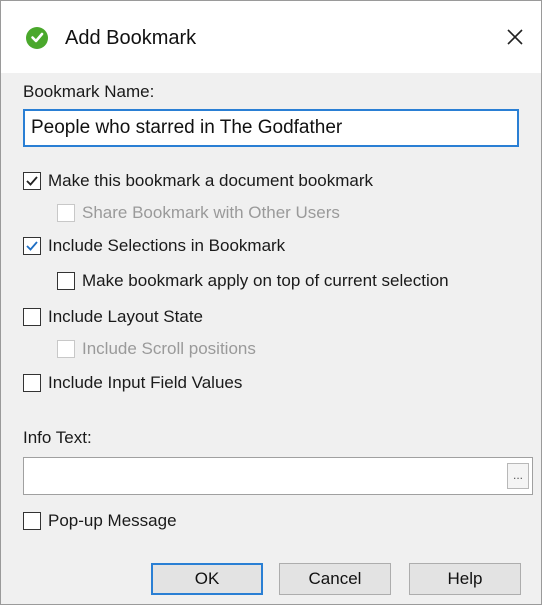 The width and height of the screenshot is (542, 605). What do you see at coordinates (89, 91) in the screenshot?
I see `bookmark-name-label: Bookmark Name:` at bounding box center [89, 91].